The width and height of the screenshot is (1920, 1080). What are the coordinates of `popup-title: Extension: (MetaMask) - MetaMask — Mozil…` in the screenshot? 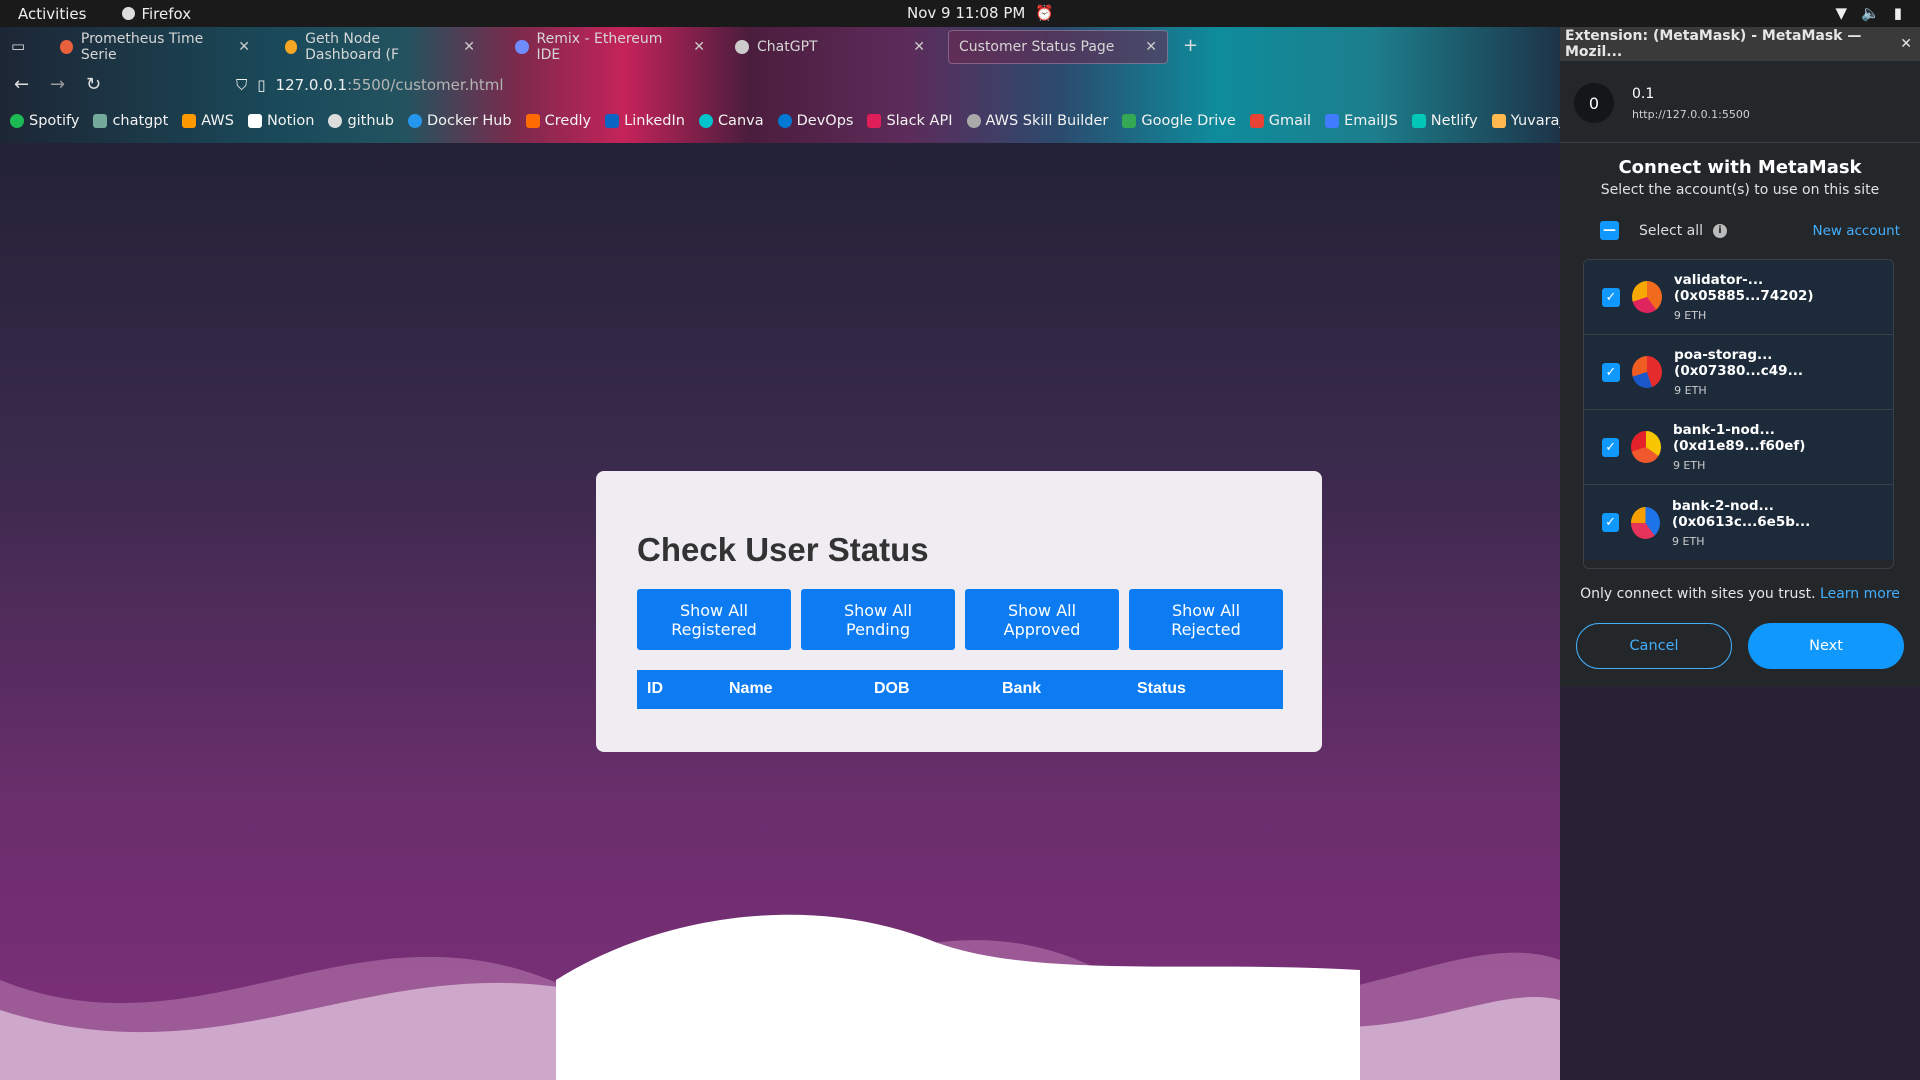 It's located at (1713, 44).